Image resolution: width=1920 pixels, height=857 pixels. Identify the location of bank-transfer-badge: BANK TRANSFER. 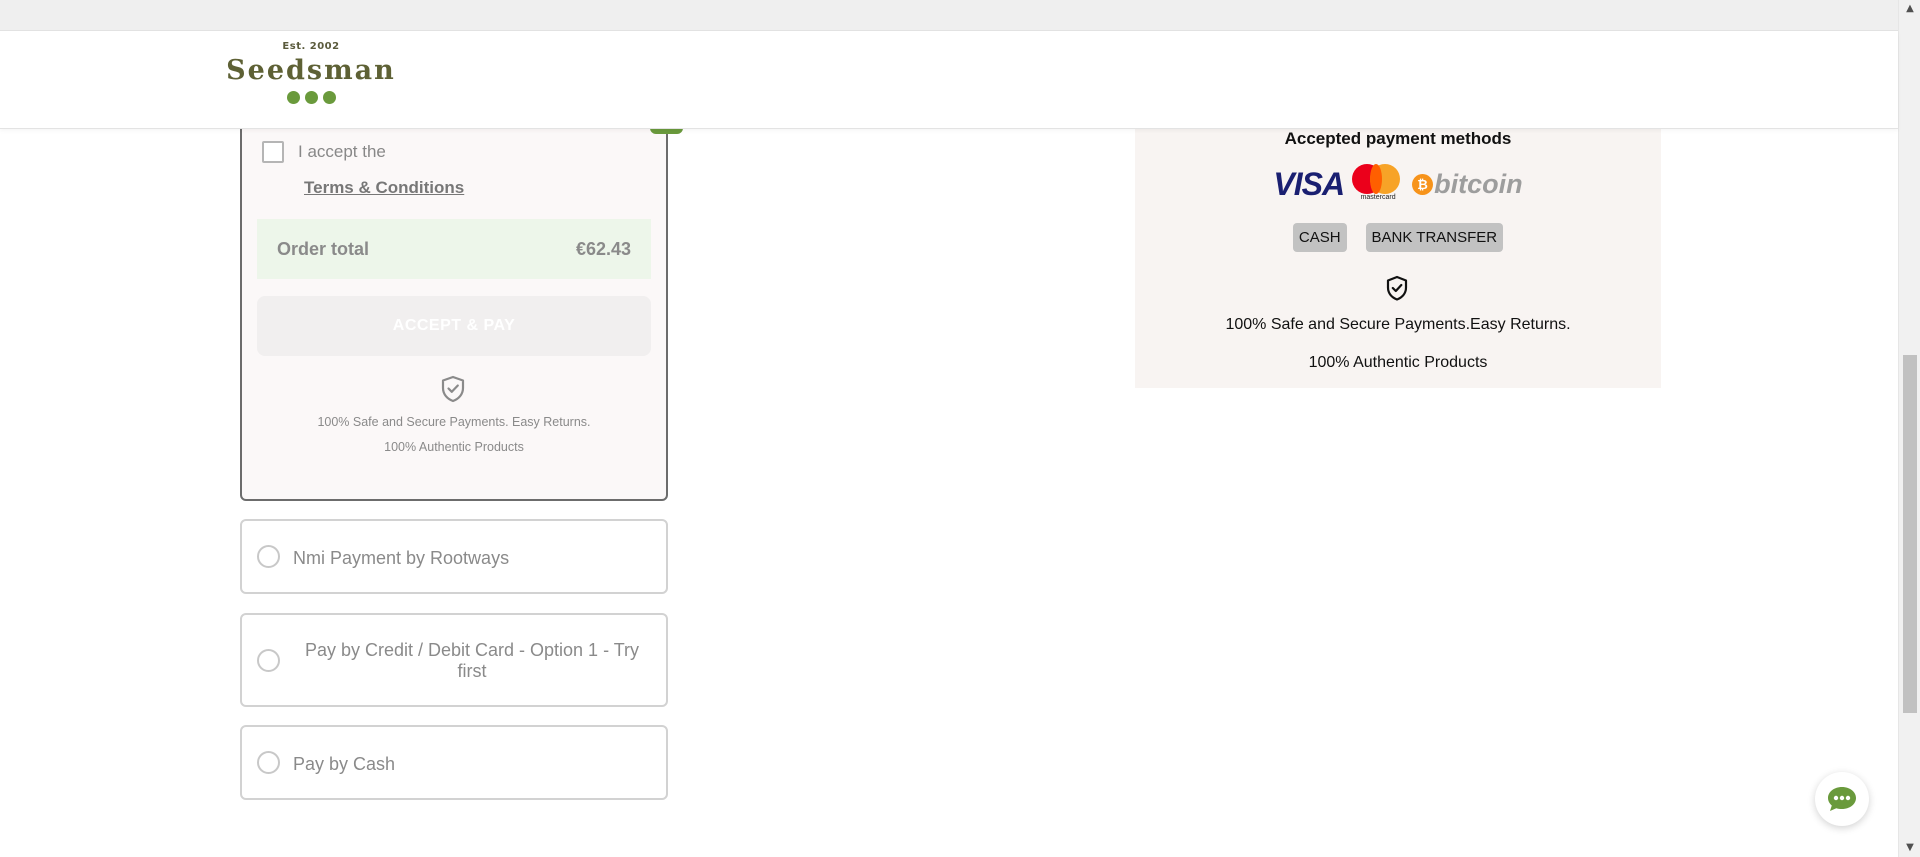
(1434, 237).